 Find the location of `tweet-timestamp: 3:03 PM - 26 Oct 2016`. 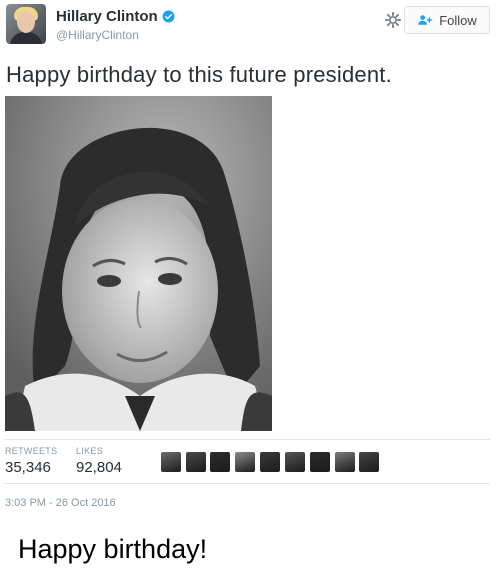

tweet-timestamp: 3:03 PM - 26 Oct 2016 is located at coordinates (60, 503).